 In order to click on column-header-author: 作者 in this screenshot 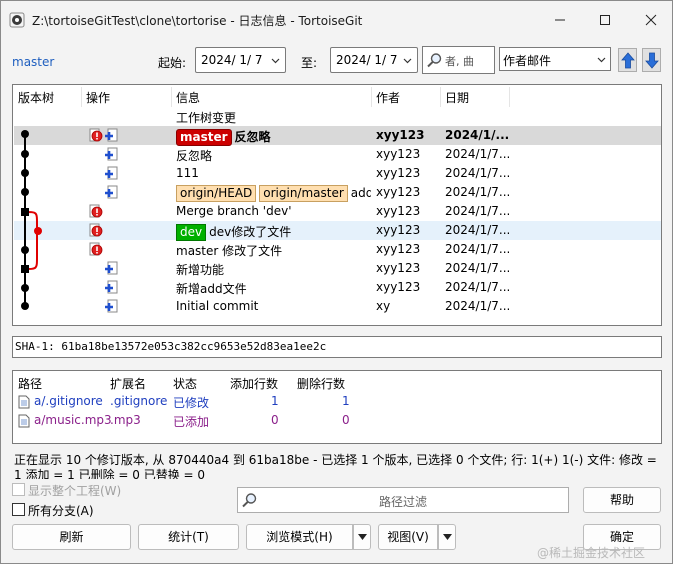, I will do `click(388, 97)`.